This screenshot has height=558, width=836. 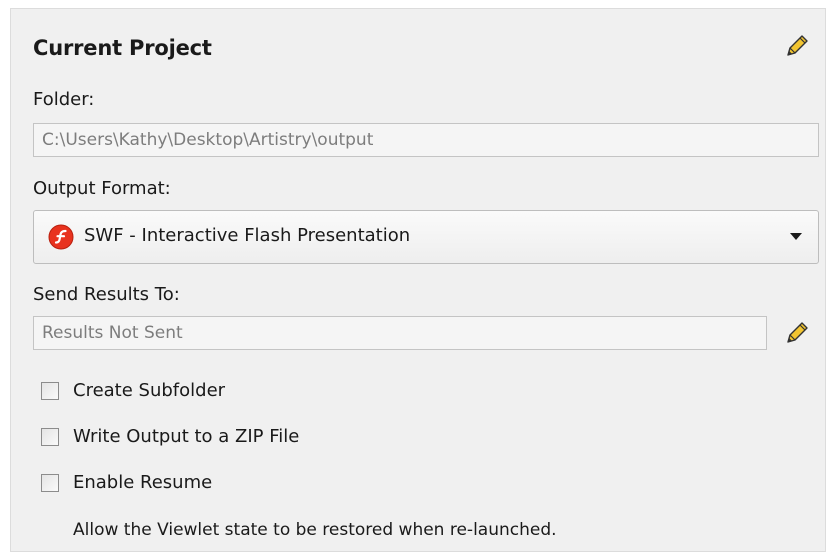 What do you see at coordinates (61, 237) in the screenshot?
I see `flash-icon` at bounding box center [61, 237].